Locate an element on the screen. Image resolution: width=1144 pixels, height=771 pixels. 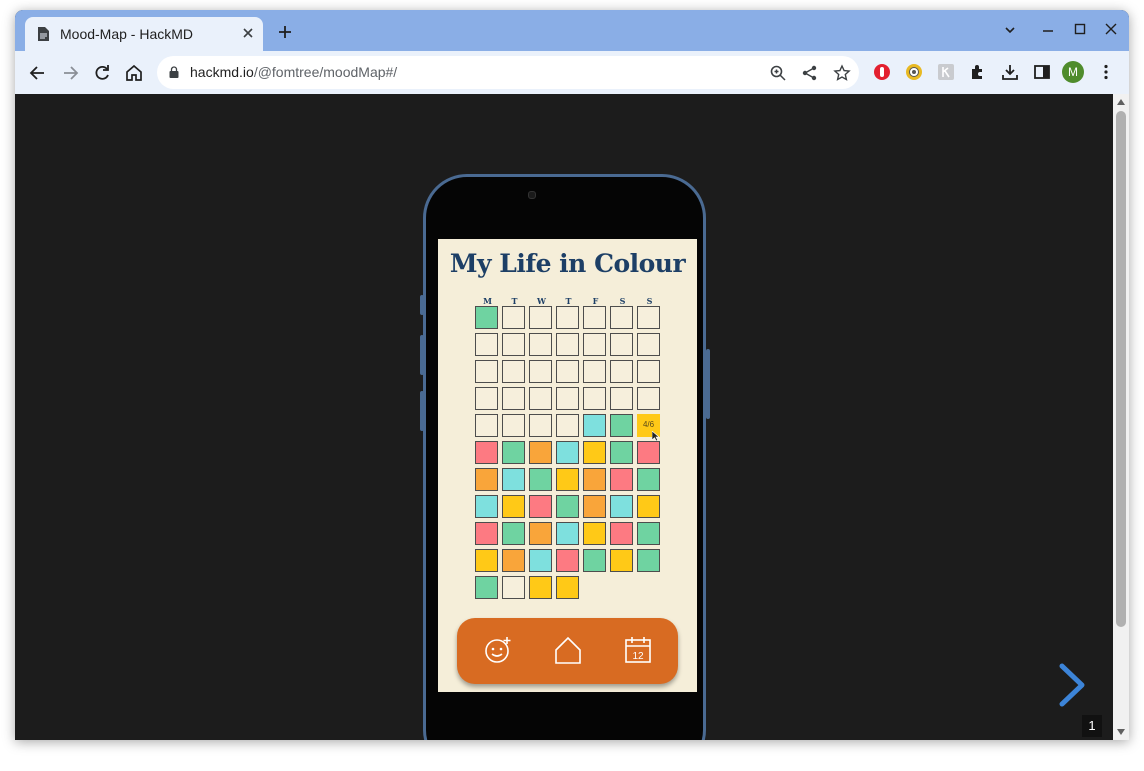
extensions-puzzle-icon is located at coordinates (978, 72).